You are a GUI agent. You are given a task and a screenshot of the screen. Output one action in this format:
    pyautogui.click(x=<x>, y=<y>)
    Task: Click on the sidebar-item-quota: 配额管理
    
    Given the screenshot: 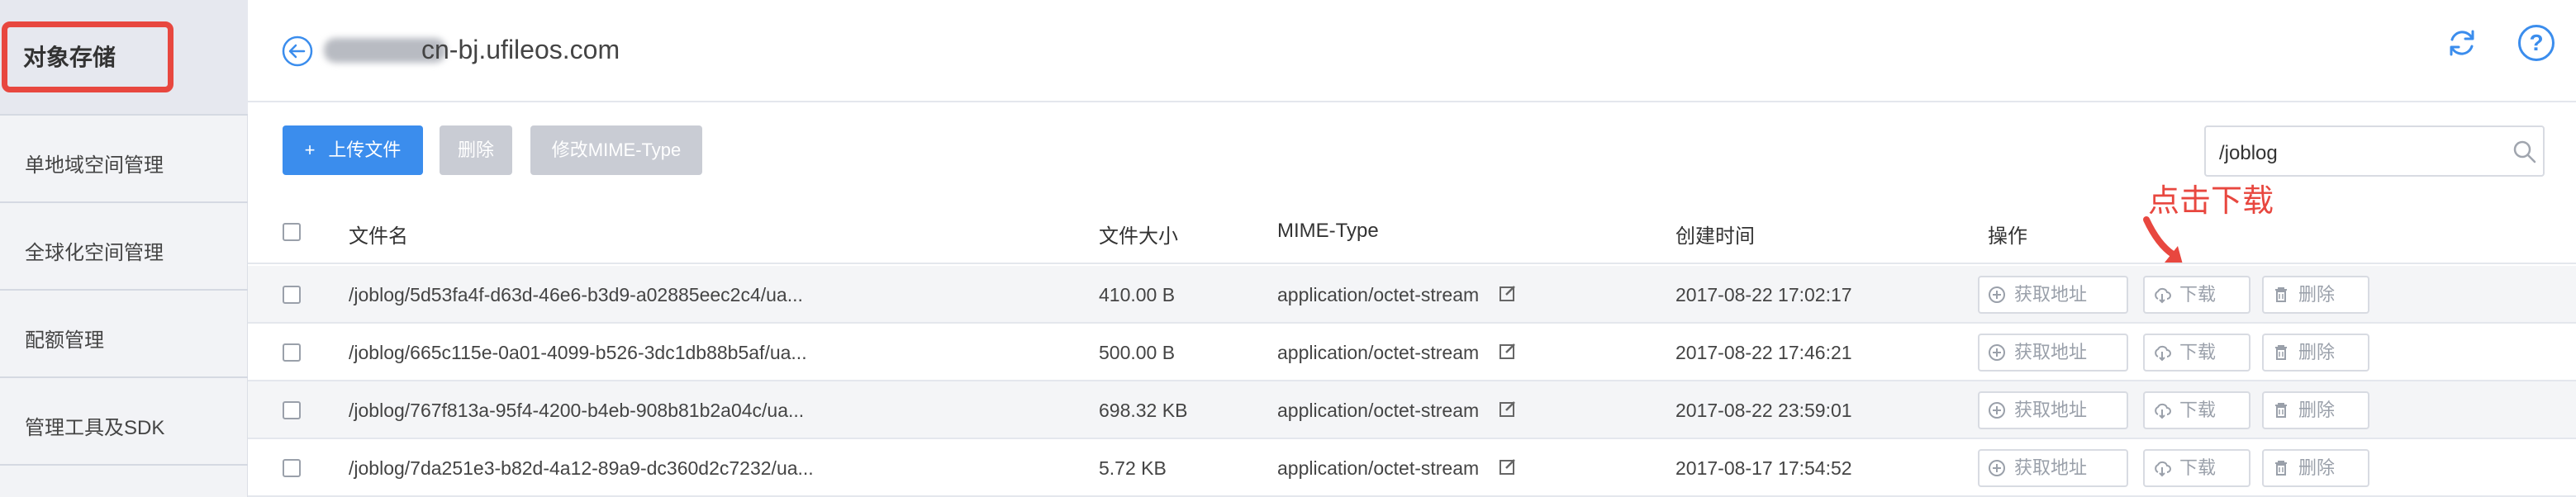 What is the action you would take?
    pyautogui.click(x=124, y=334)
    